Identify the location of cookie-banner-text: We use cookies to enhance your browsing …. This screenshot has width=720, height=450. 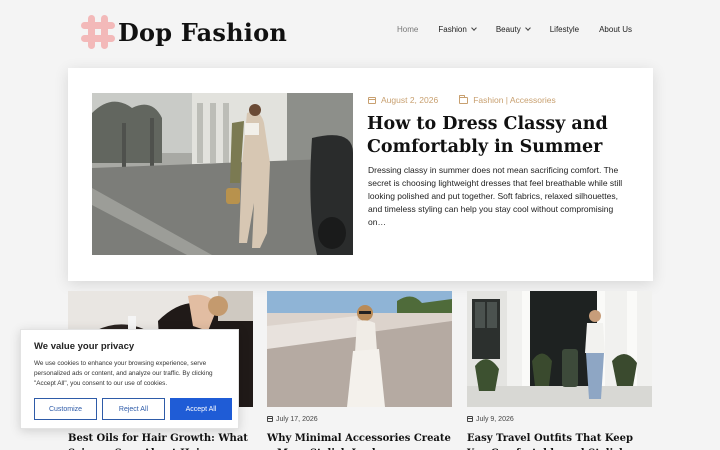
(123, 373).